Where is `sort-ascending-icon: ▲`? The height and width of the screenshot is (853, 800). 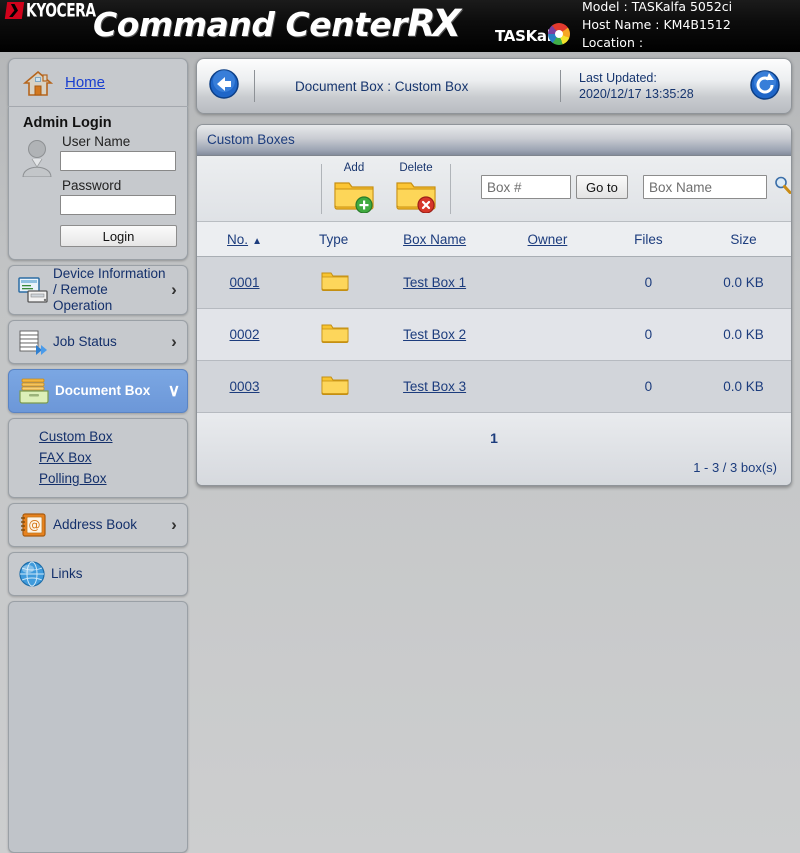
sort-ascending-icon: ▲ is located at coordinates (257, 241).